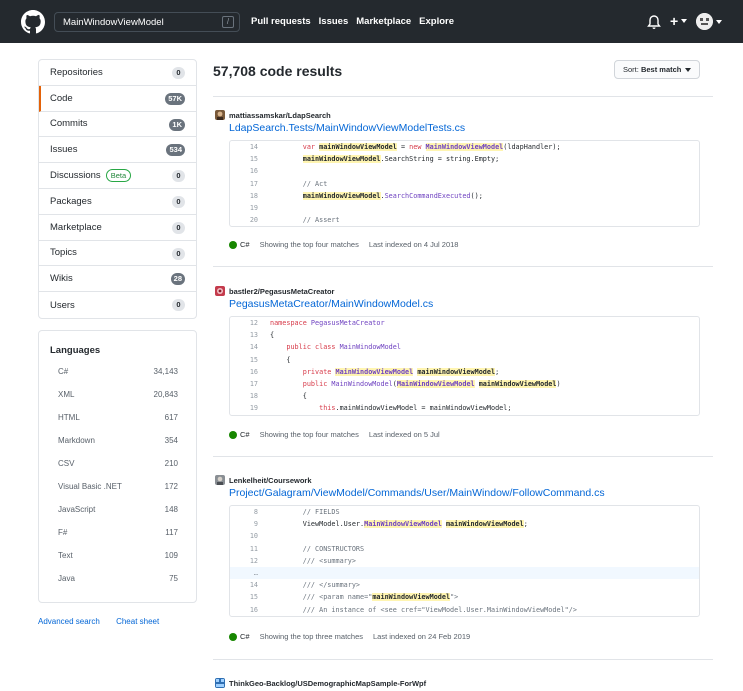 This screenshot has height=691, width=743. Describe the element at coordinates (302, 560) in the screenshot. I see `code-line: 12 /// <summary>` at that location.